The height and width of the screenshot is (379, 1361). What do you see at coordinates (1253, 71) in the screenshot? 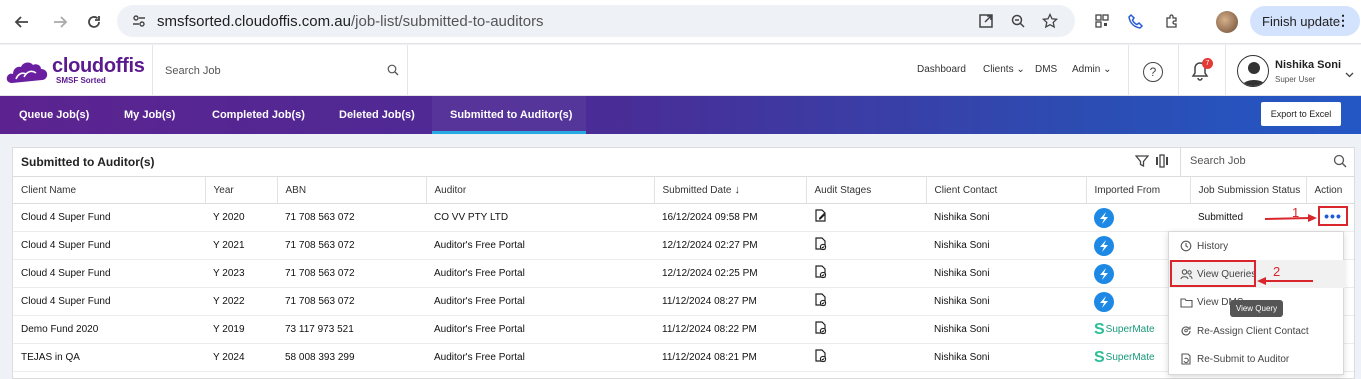
I see `user-avatar` at bounding box center [1253, 71].